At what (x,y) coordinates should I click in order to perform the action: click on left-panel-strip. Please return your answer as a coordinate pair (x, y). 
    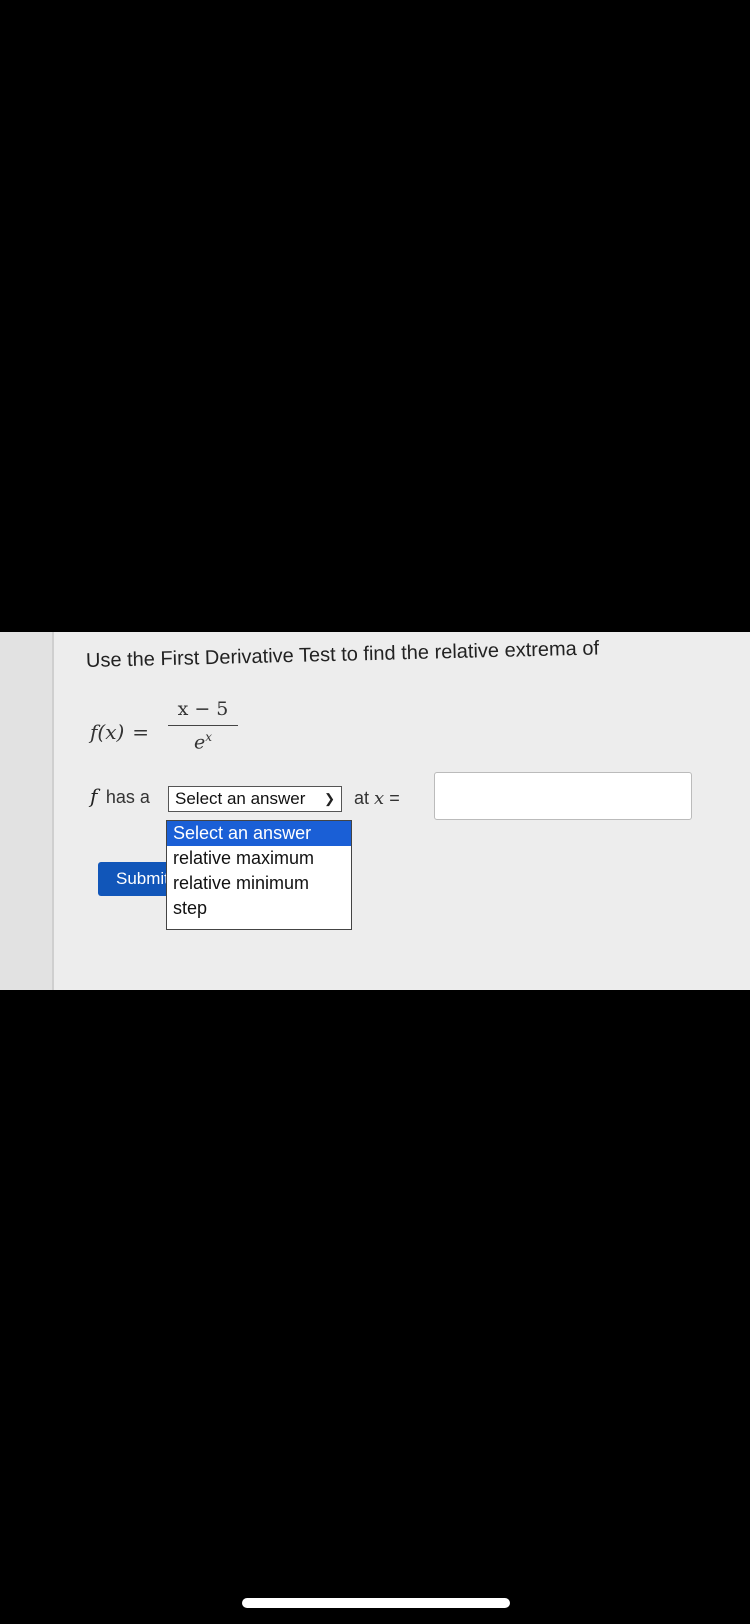
    Looking at the image, I should click on (27, 811).